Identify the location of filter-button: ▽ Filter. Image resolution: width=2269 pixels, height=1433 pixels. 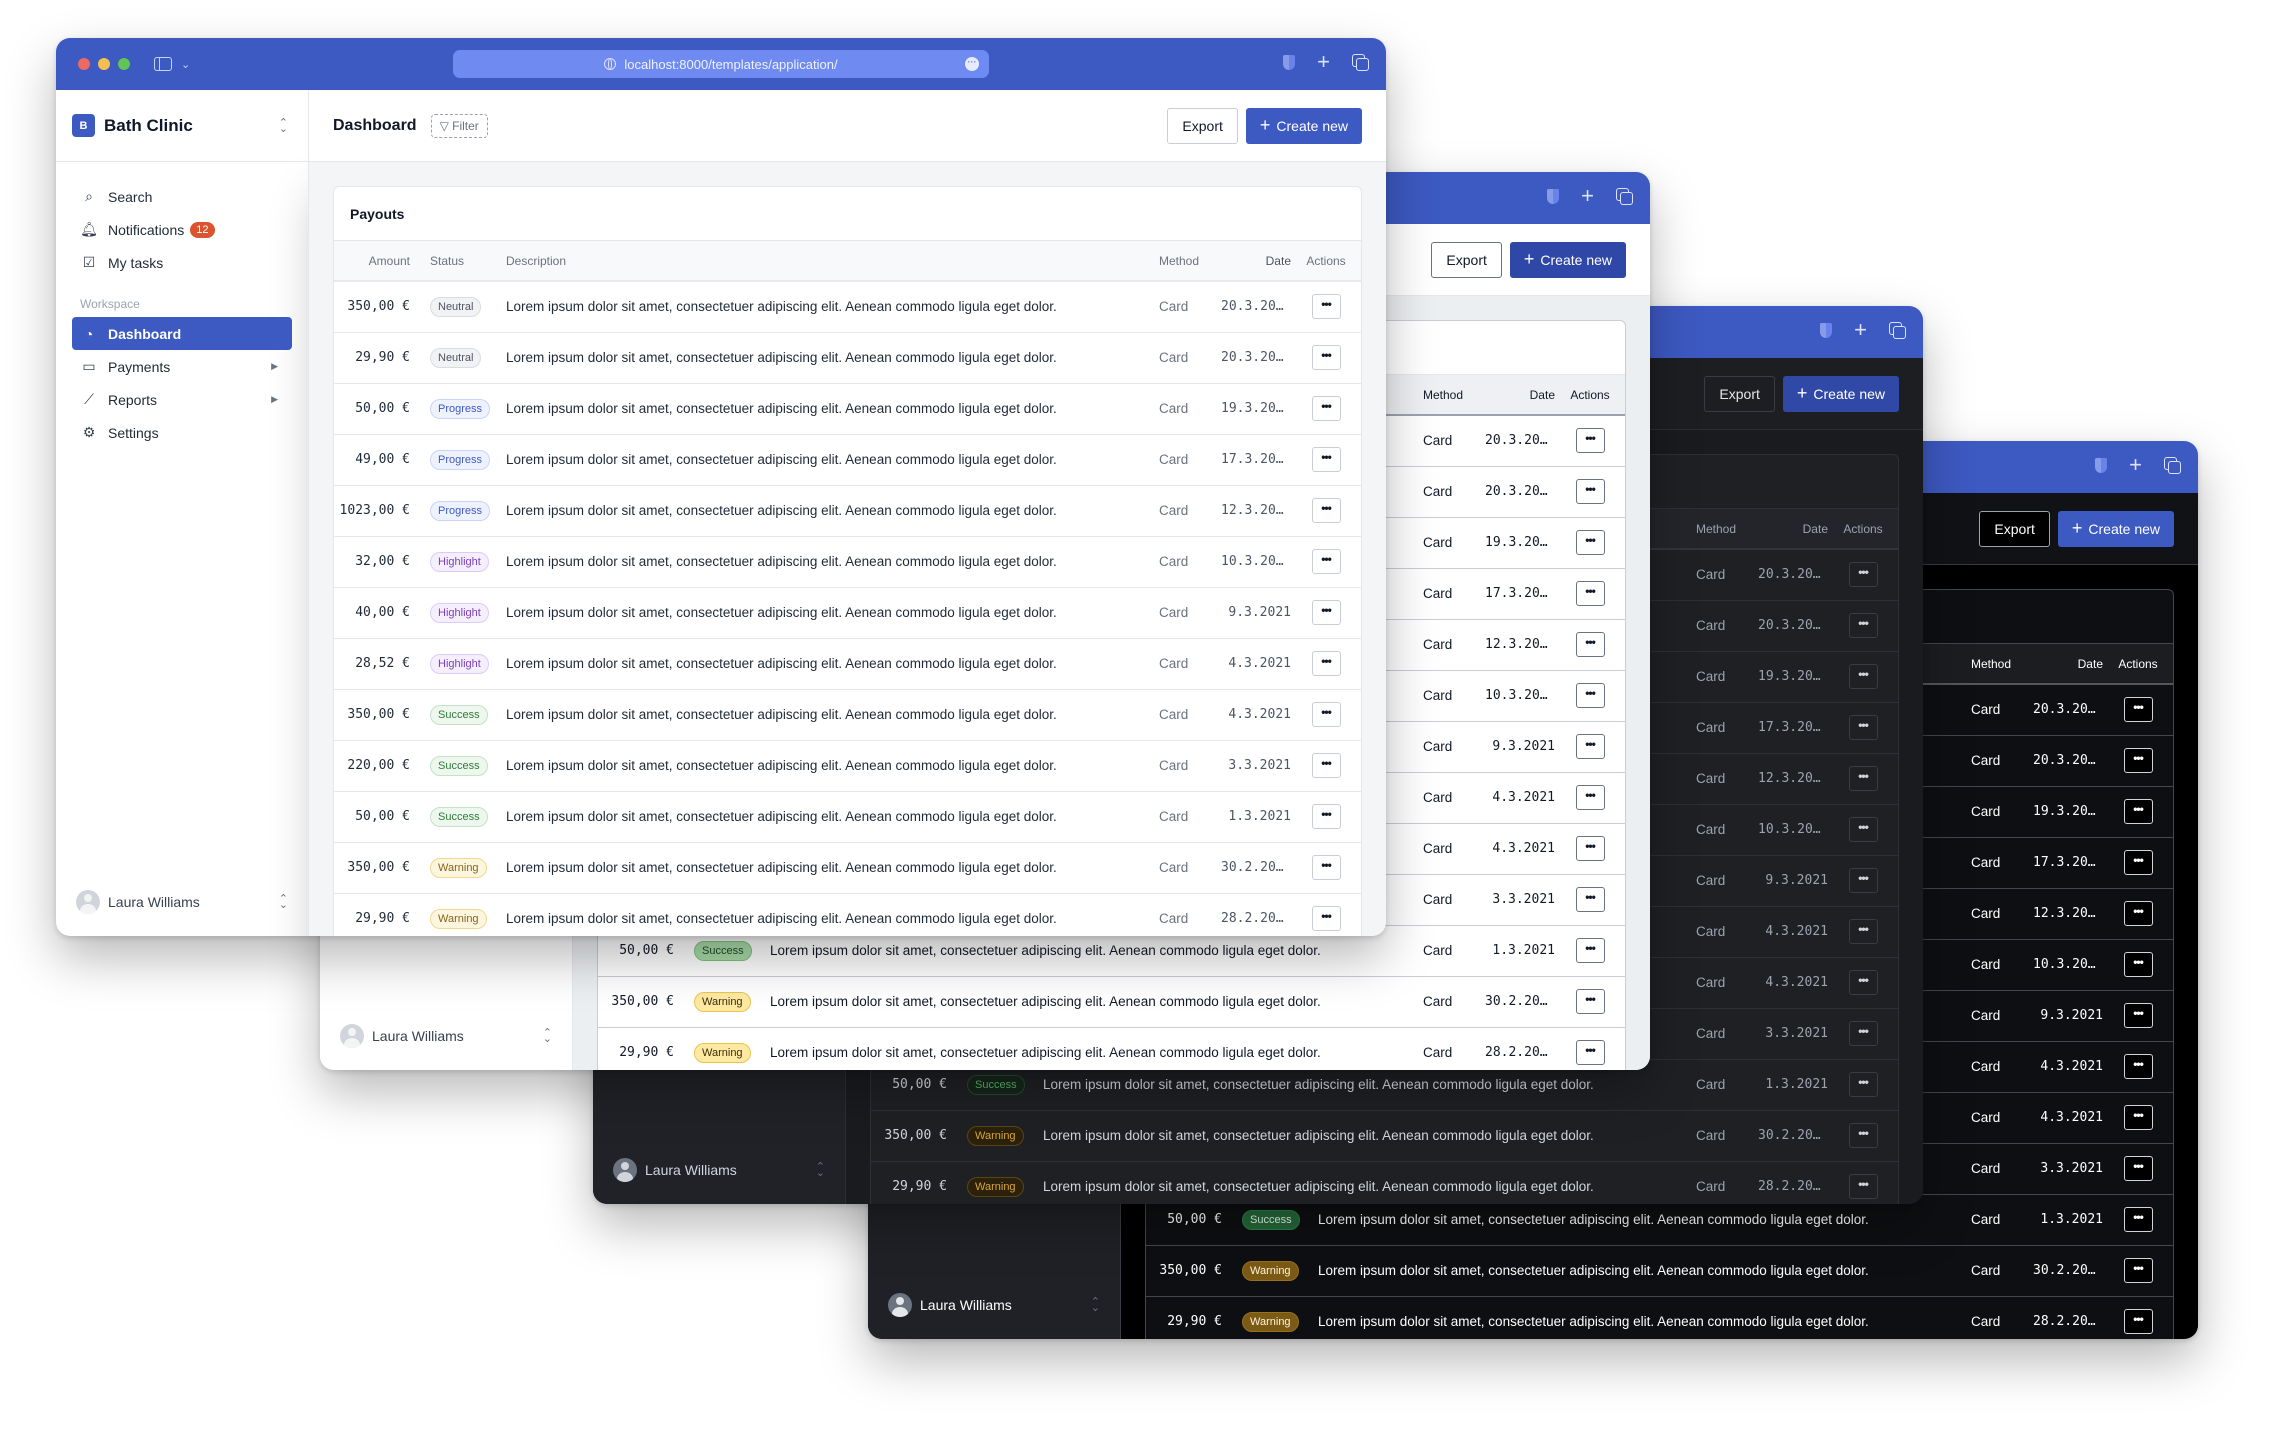
(459, 125).